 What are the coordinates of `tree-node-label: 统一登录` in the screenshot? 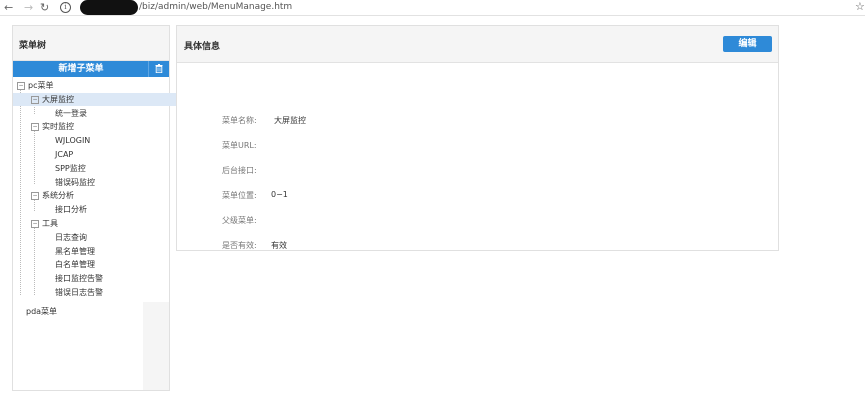 It's located at (71, 113).